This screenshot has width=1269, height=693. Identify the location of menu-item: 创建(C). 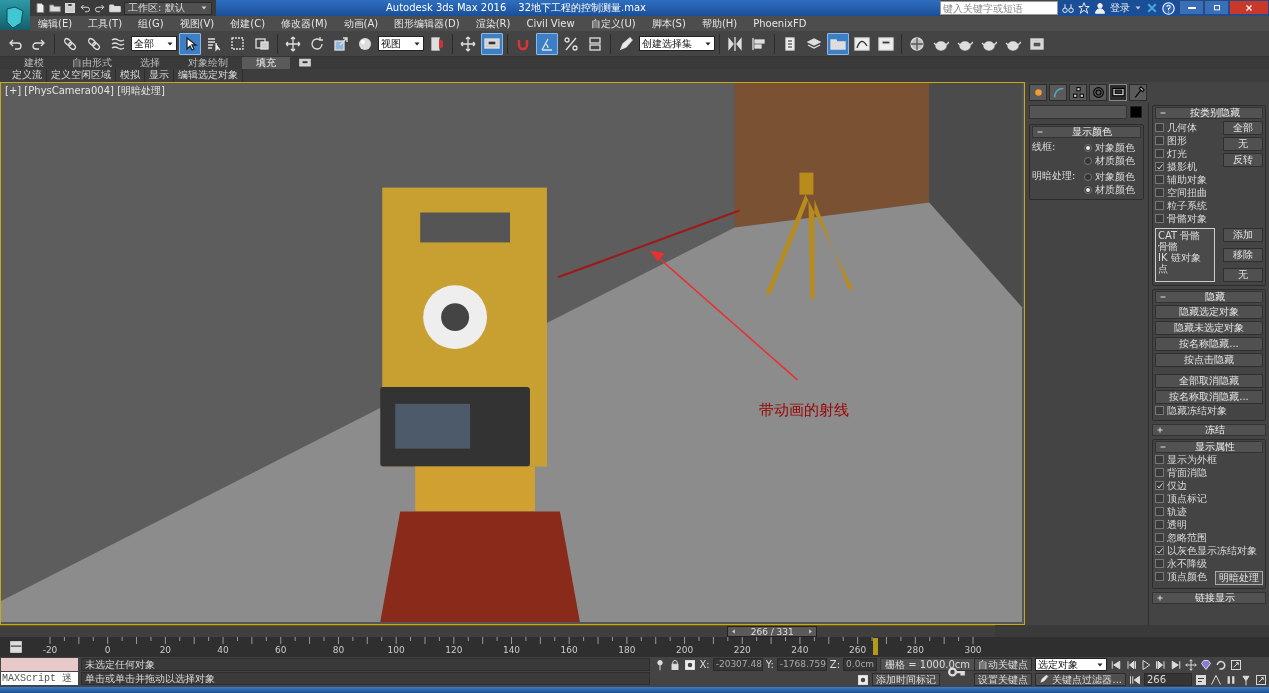
(248, 23).